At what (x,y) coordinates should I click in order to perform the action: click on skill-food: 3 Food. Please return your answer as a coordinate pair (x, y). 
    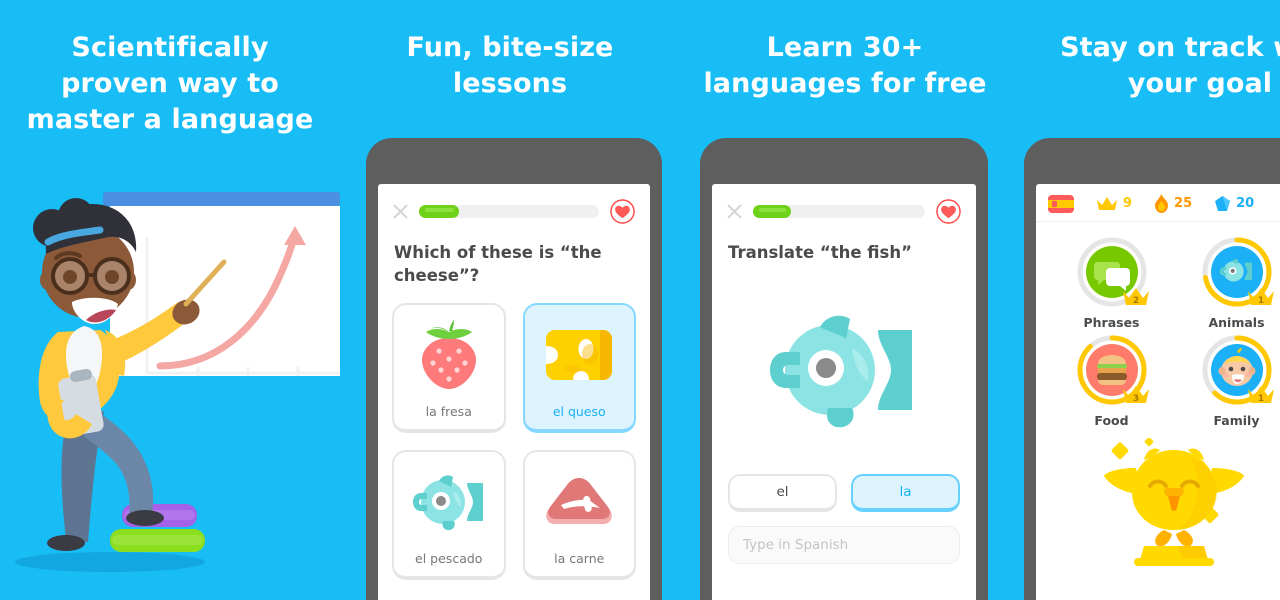
    Looking at the image, I should click on (1111, 381).